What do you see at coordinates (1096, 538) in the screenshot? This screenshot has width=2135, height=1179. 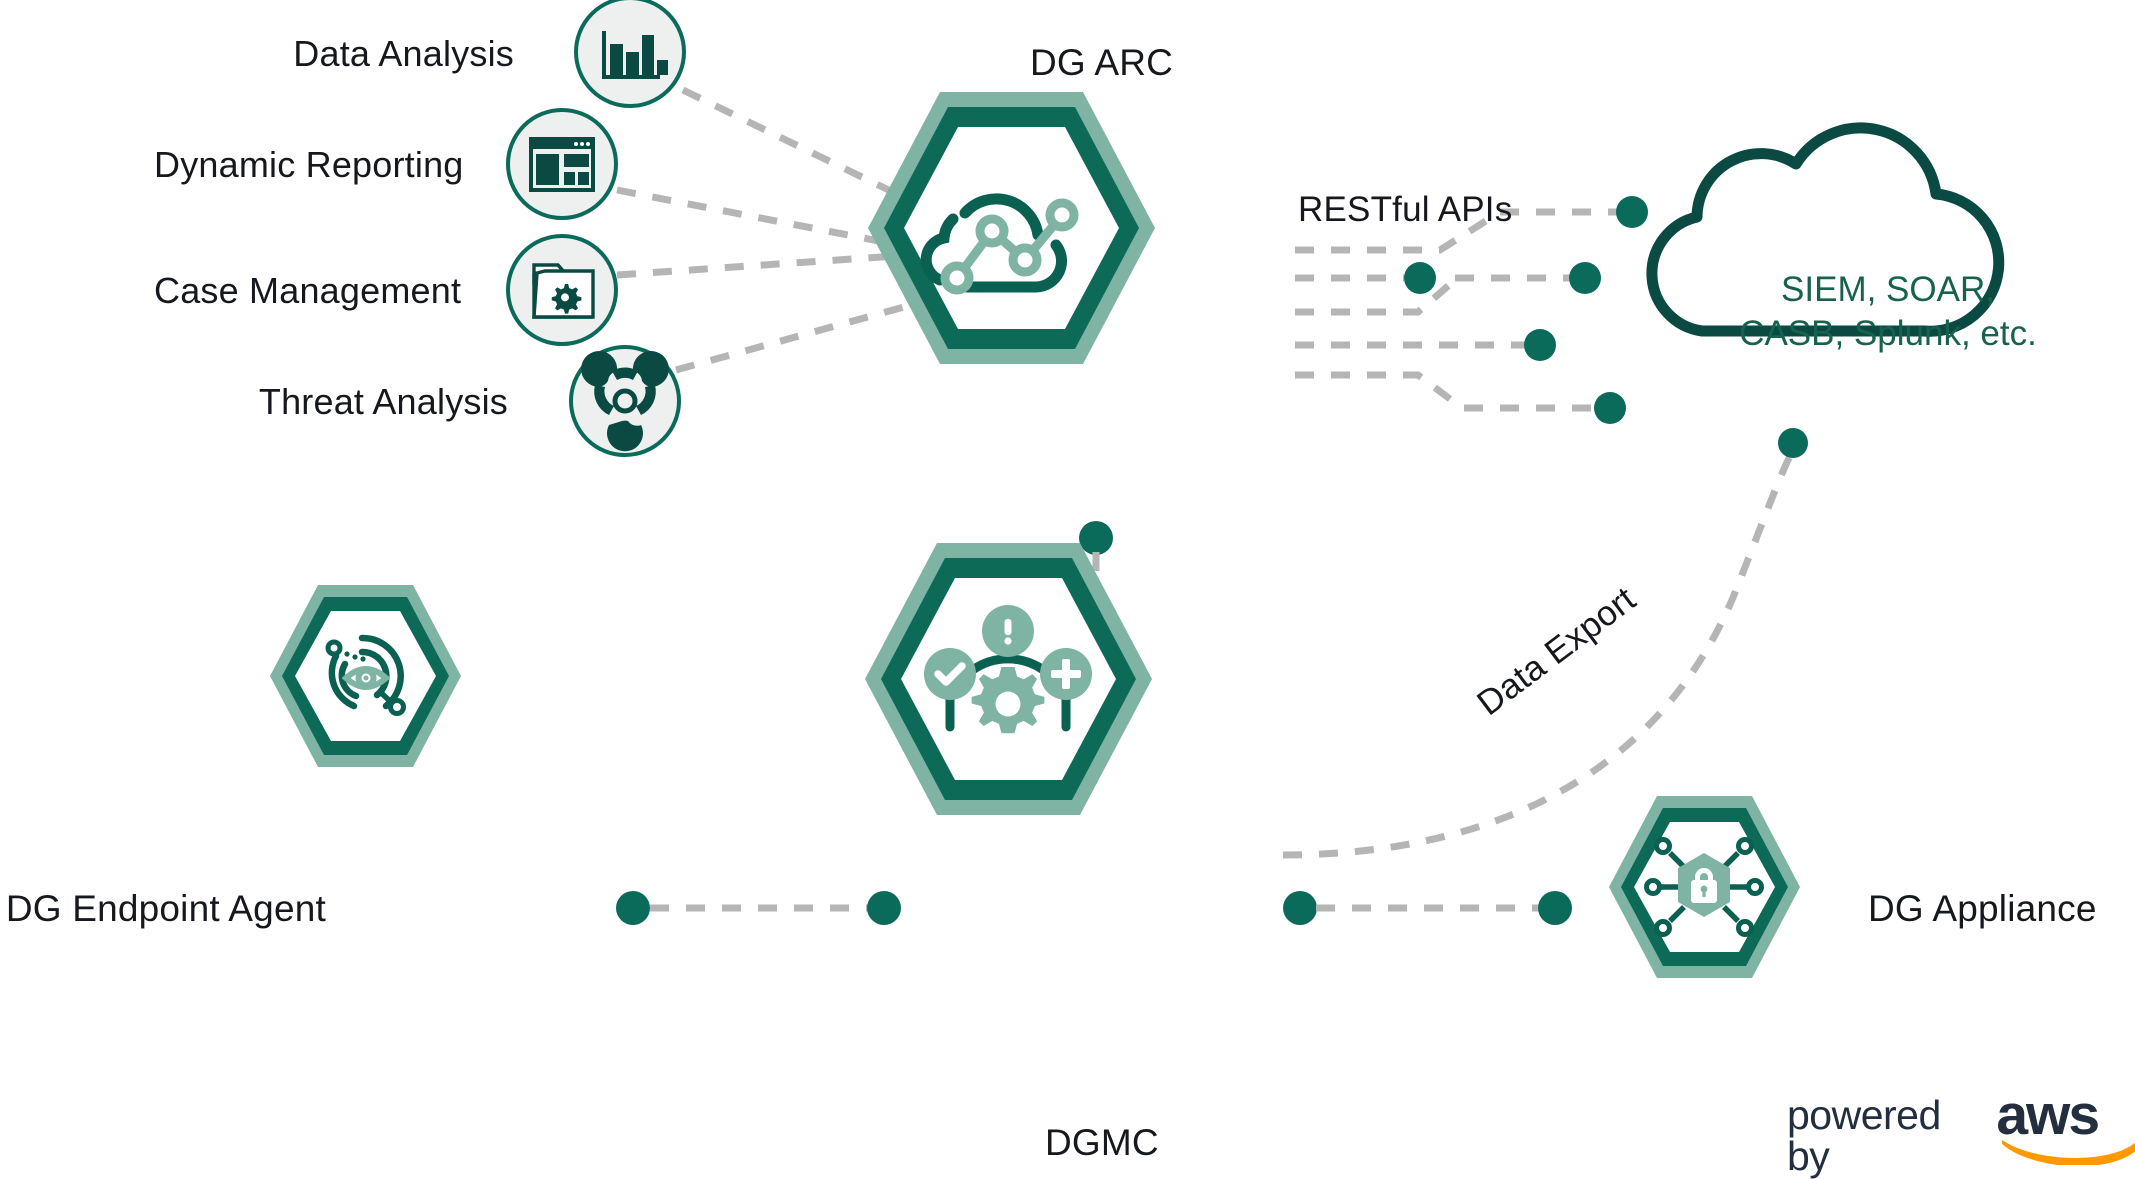 I see `arc-dgmc-dot-top` at bounding box center [1096, 538].